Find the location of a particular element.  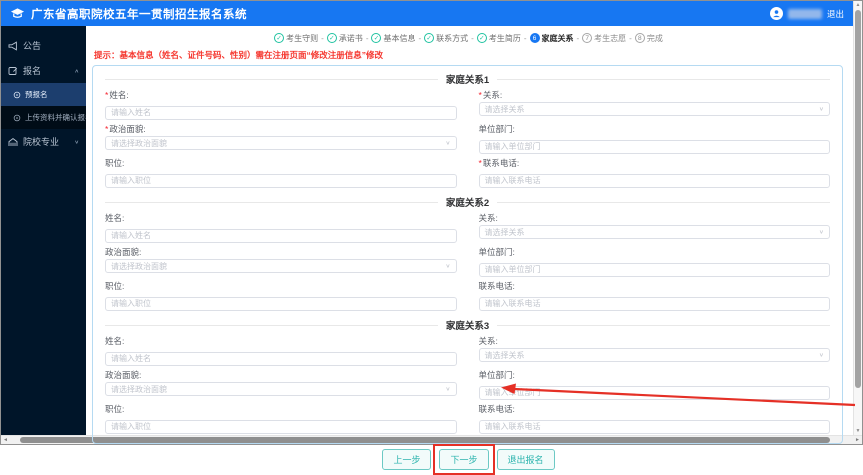

sidebar-item-pre-registration: 预报名 is located at coordinates (43, 94).